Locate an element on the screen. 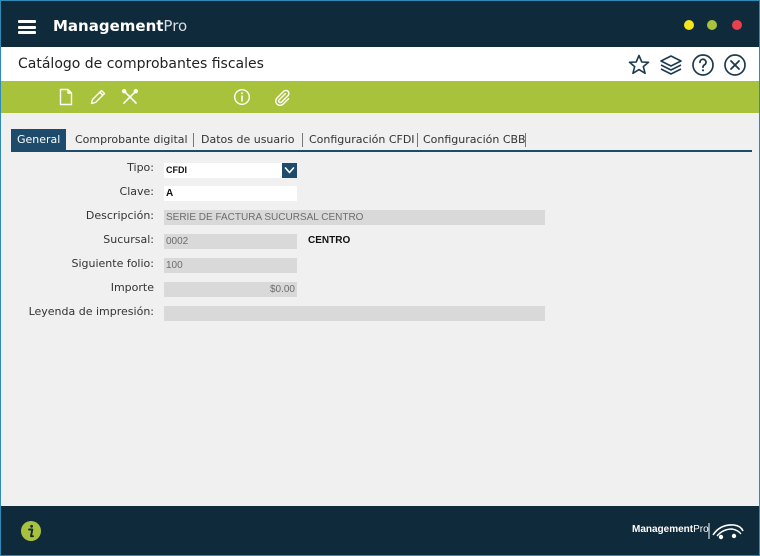 Image resolution: width=760 pixels, height=556 pixels. footer-brand: ManagementPro is located at coordinates (670, 529).